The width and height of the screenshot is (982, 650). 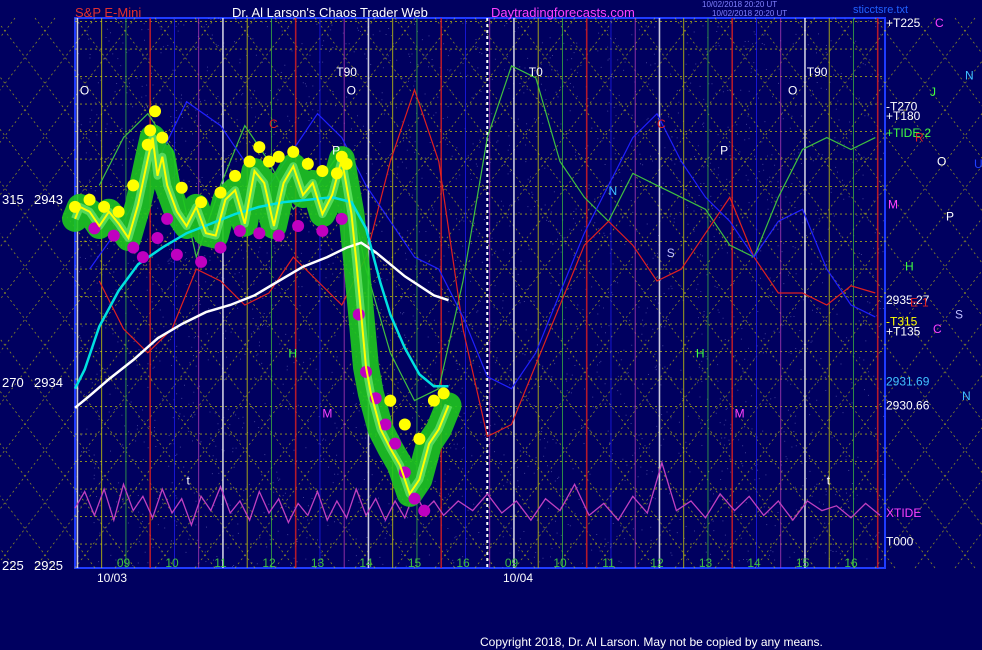 What do you see at coordinates (903, 23) in the screenshot?
I see `right-level-label: +T225` at bounding box center [903, 23].